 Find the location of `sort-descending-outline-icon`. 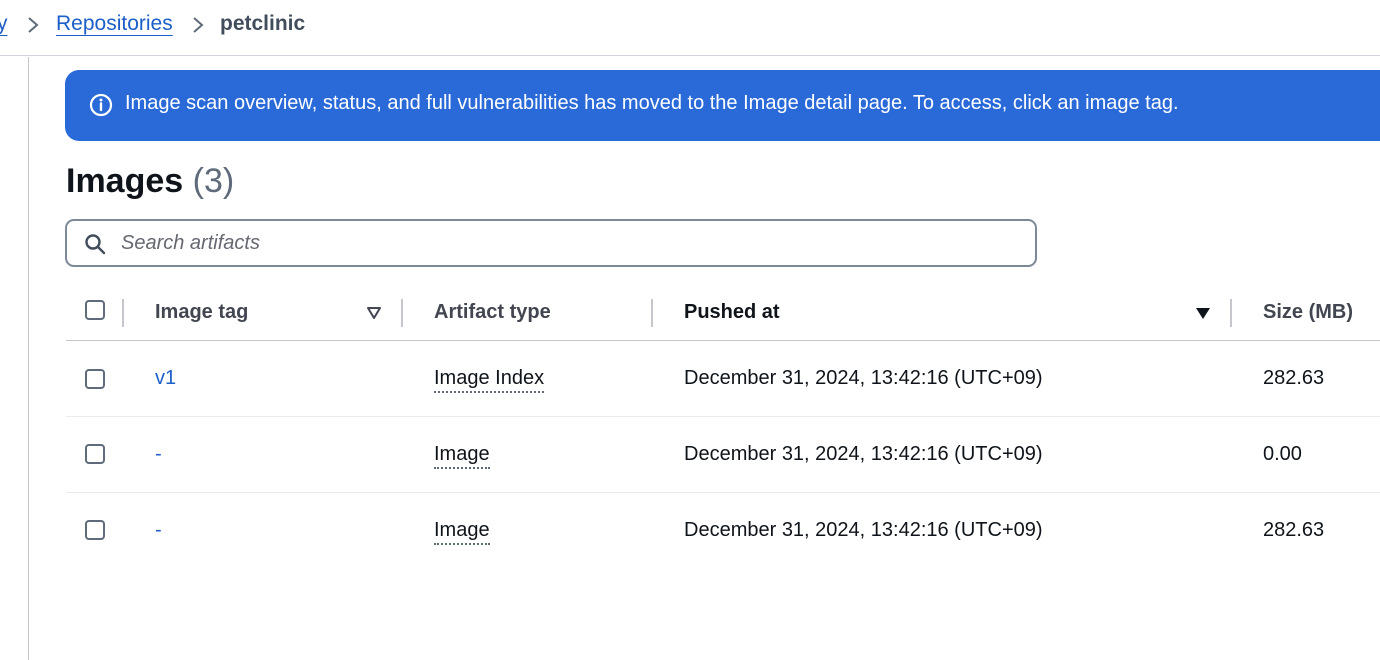

sort-descending-outline-icon is located at coordinates (374, 313).